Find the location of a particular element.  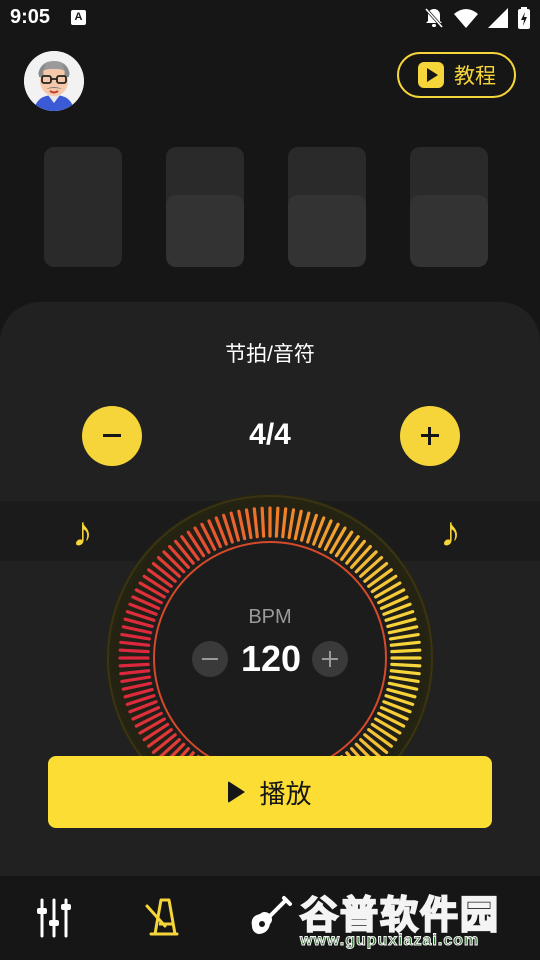

keyboard-a-icon: A is located at coordinates (78, 17).